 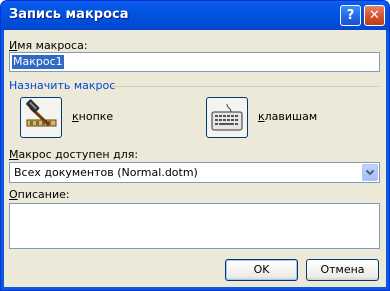 I want to click on help-icon: ?, so click(x=350, y=15).